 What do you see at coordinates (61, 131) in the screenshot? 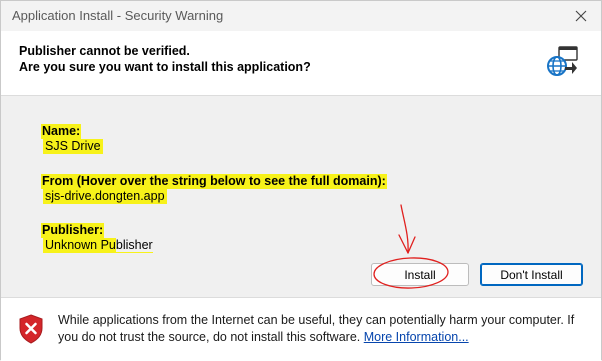
I see `name-label: Name:` at bounding box center [61, 131].